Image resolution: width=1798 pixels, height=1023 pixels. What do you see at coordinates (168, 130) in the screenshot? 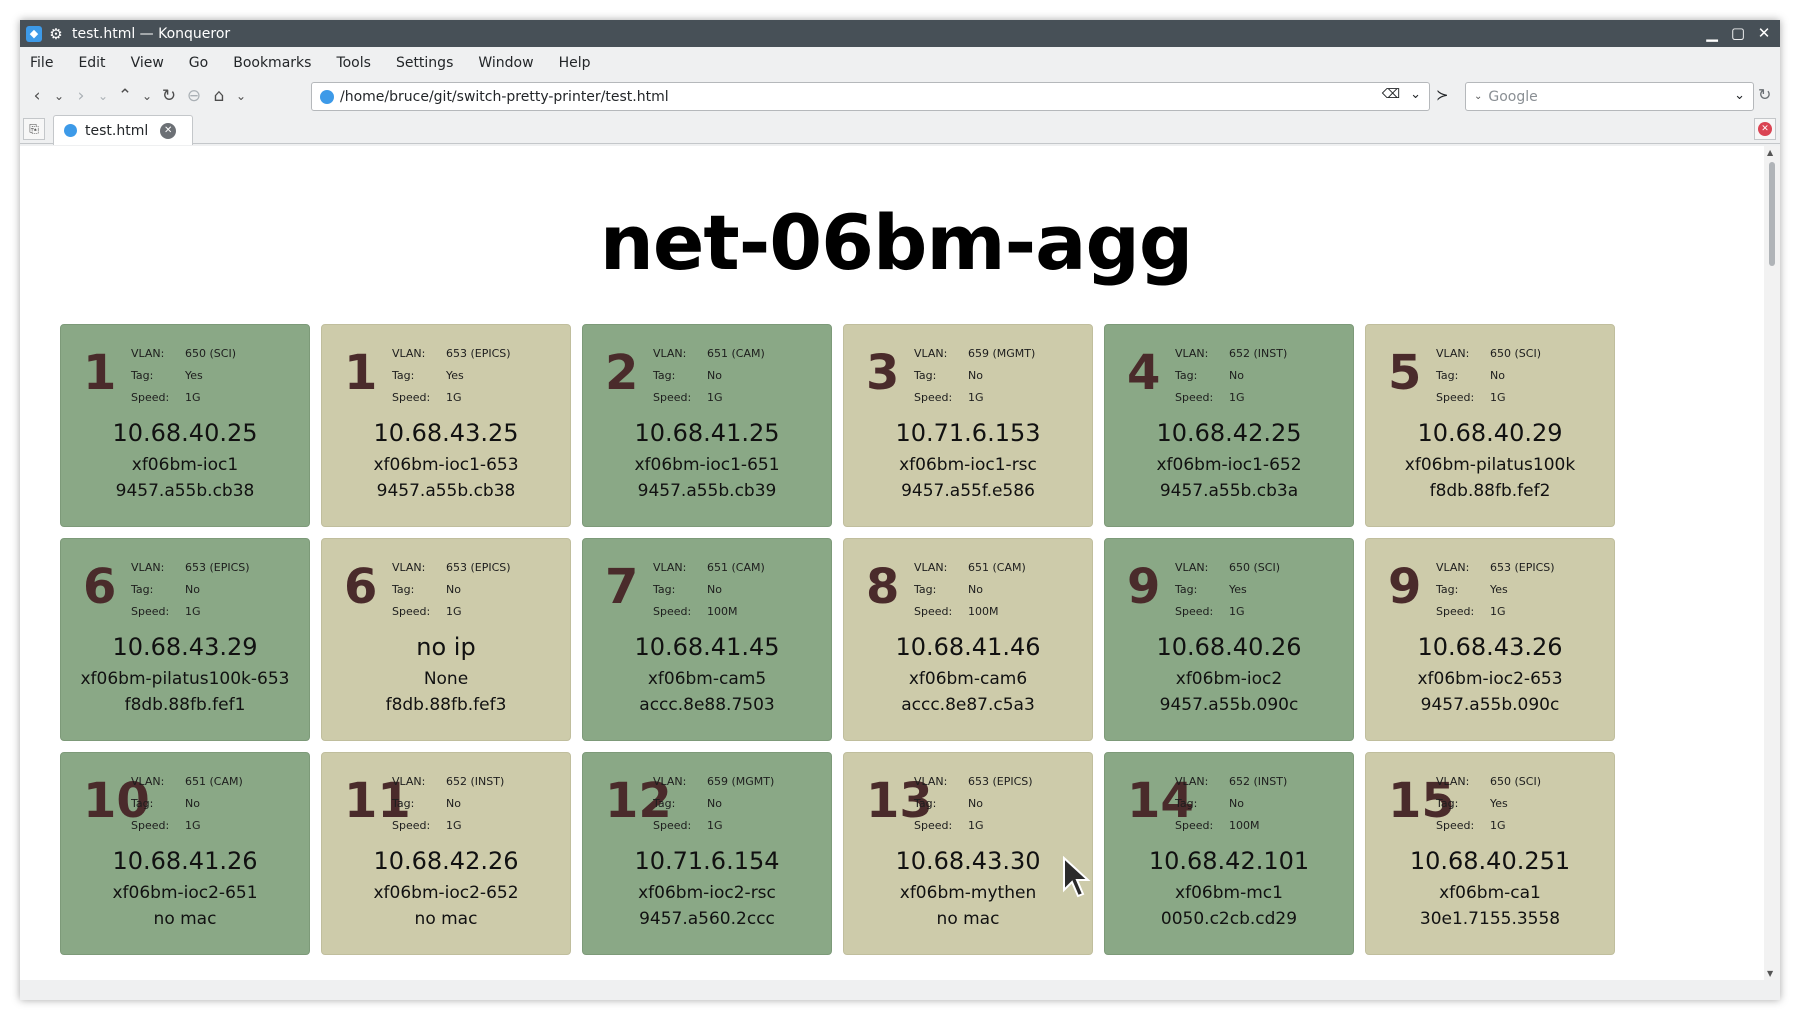
I see `tab-close-icon: ✕` at bounding box center [168, 130].